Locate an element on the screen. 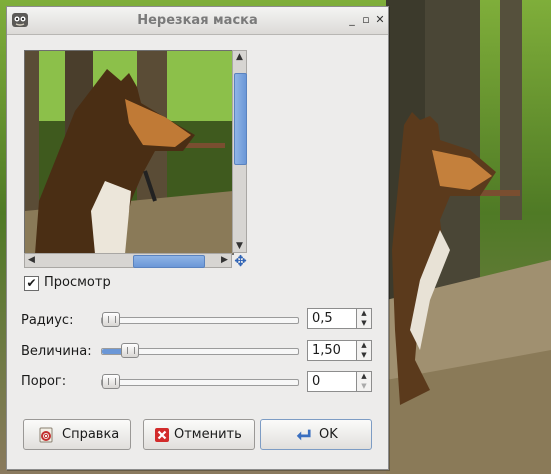  move-navigate-icon: ✥ is located at coordinates (240, 261).